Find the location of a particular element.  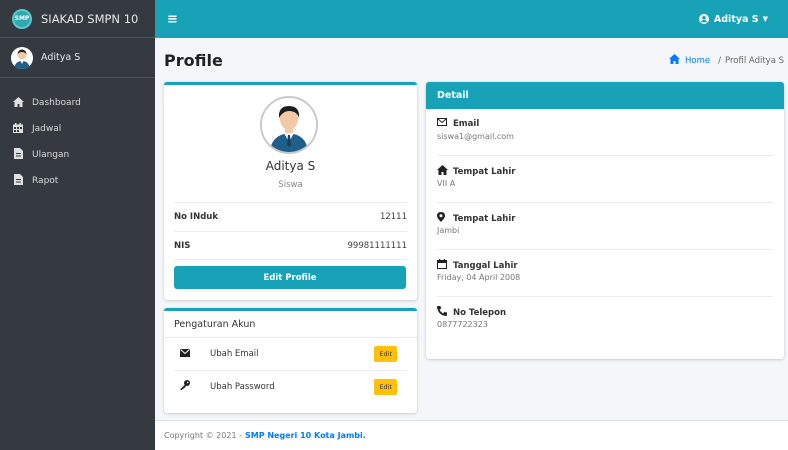

sidebar-user-panel: Aditya S is located at coordinates (77, 58).